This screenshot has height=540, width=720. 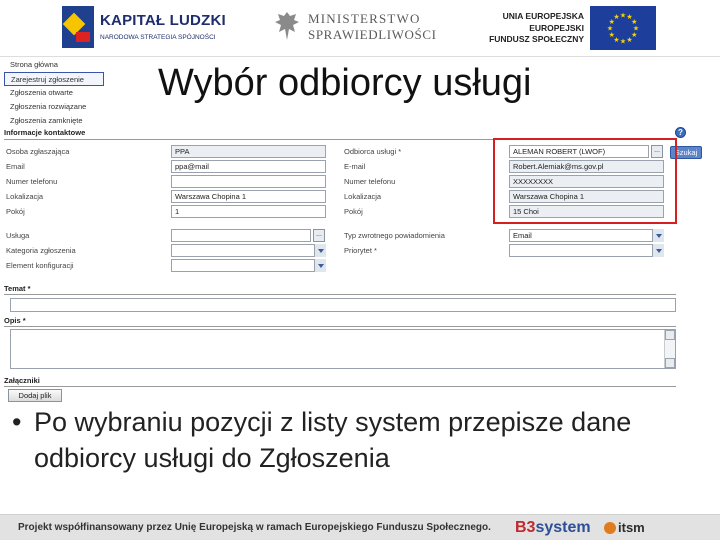 I want to click on nav-item-open-tickets: Zgłoszenia otwarte, so click(x=54, y=93).